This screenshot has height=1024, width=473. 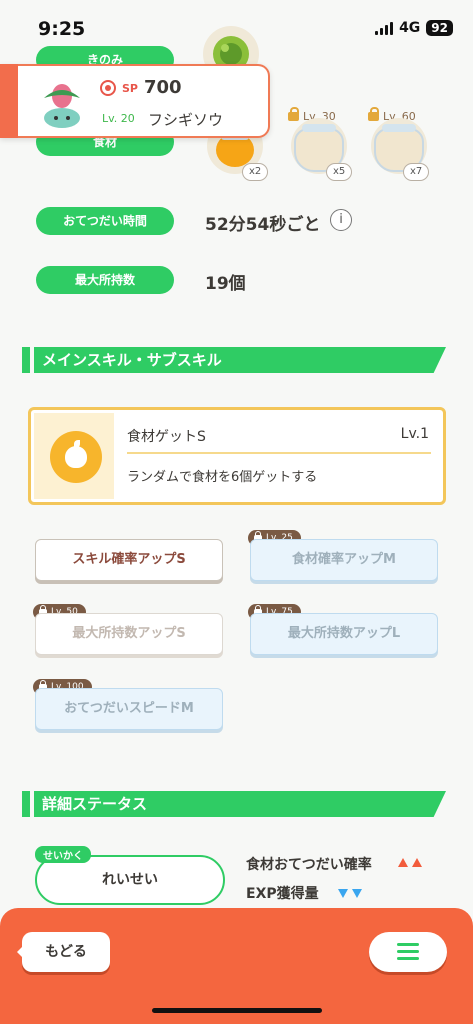 I want to click on main-skill-card: 食材ゲットS Lv.1 ランダムで食材を6個ゲットする, so click(x=237, y=456).